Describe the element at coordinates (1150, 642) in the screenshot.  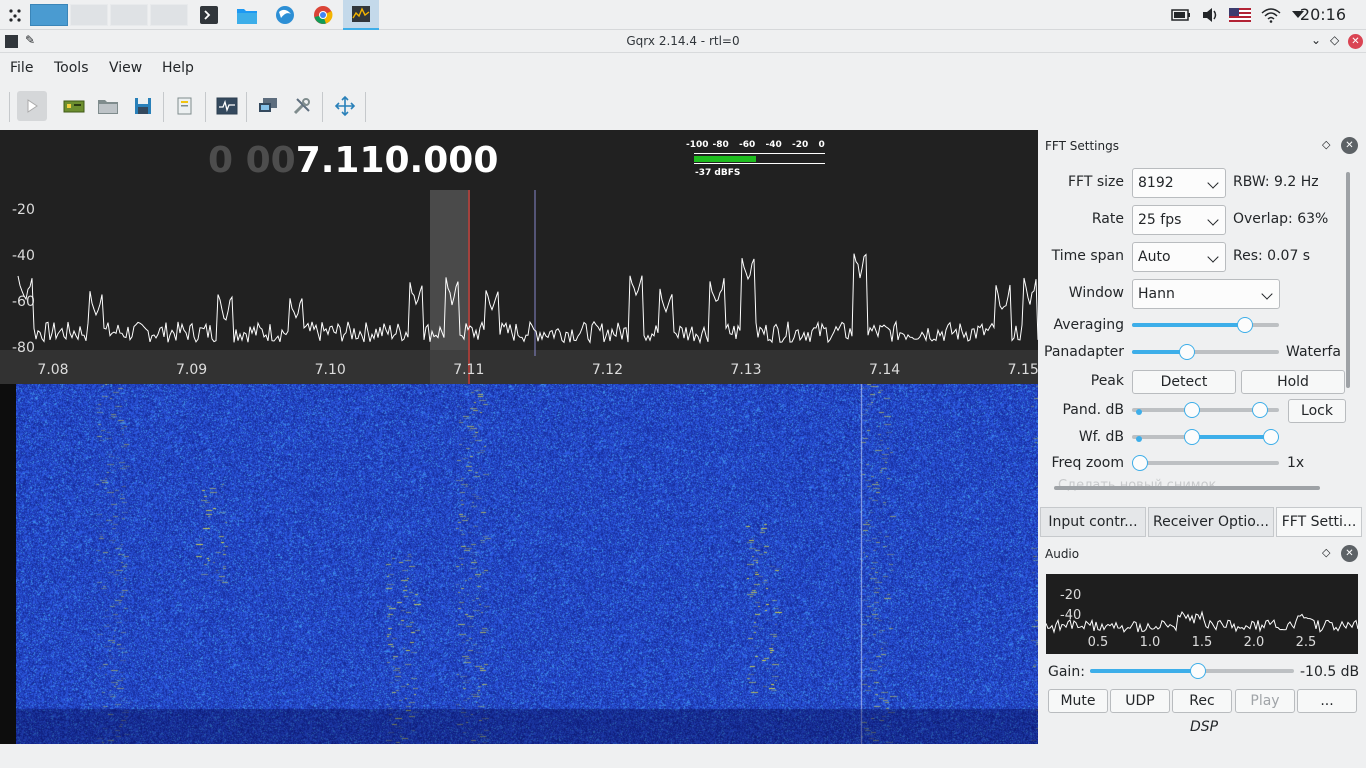
I see `audio-x-tick-label: 1.0` at that location.